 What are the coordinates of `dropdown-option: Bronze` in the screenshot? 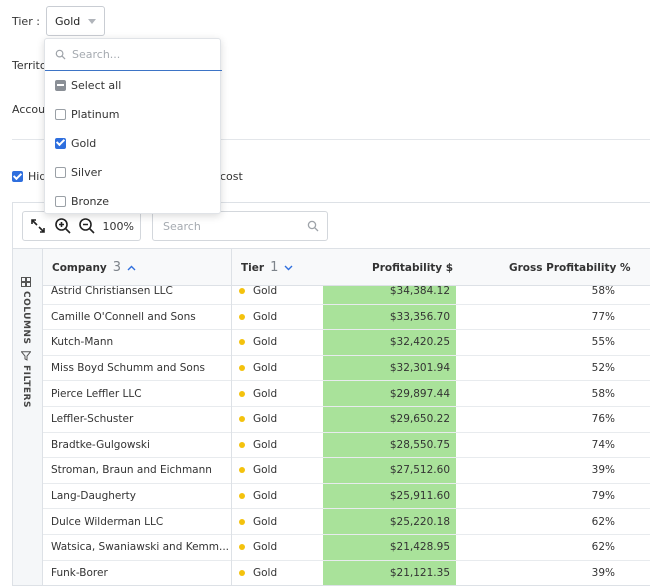 It's located at (82, 201).